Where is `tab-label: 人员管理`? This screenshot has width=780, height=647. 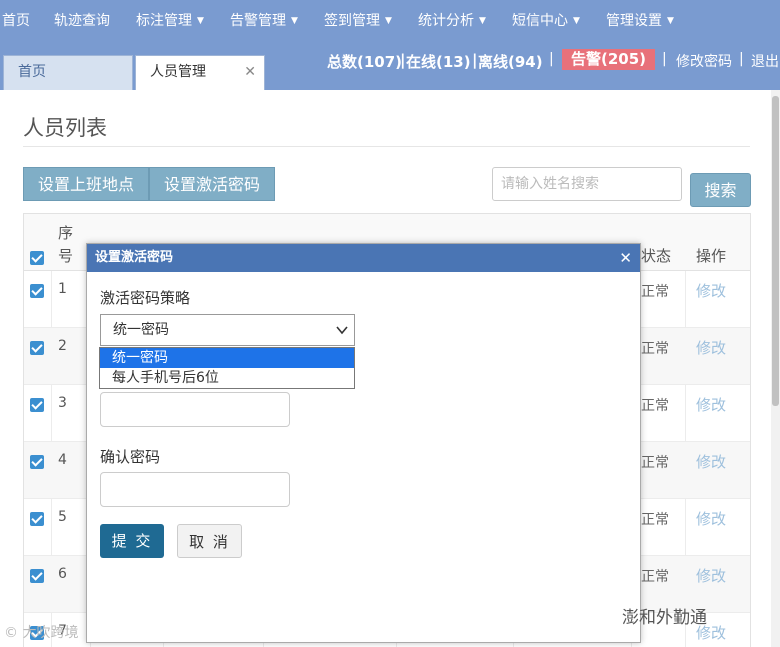
tab-label: 人员管理 is located at coordinates (178, 72).